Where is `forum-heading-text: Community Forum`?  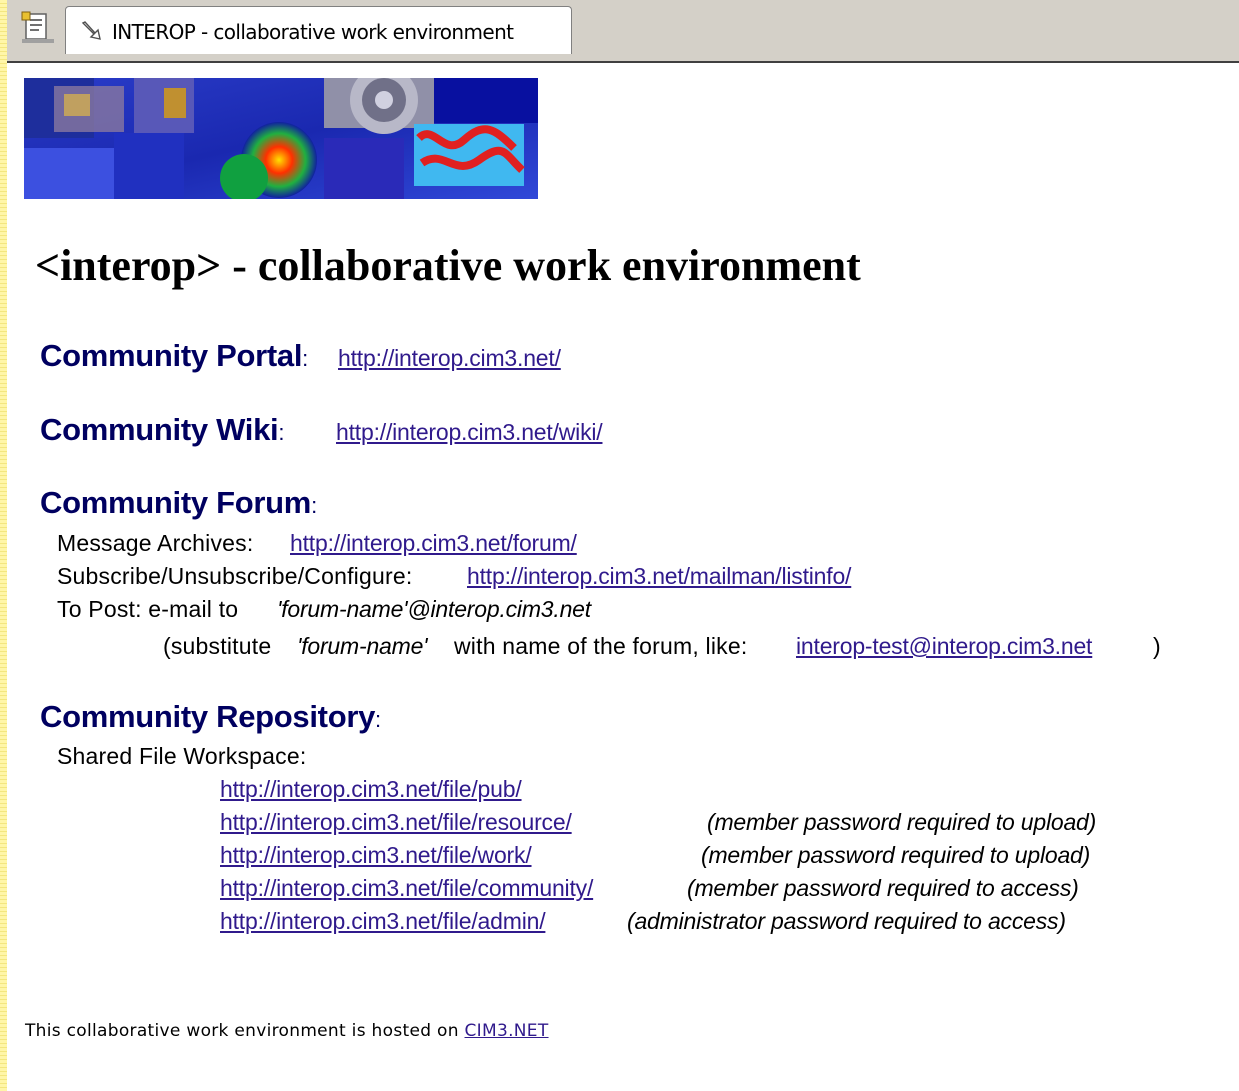 forum-heading-text: Community Forum is located at coordinates (176, 502).